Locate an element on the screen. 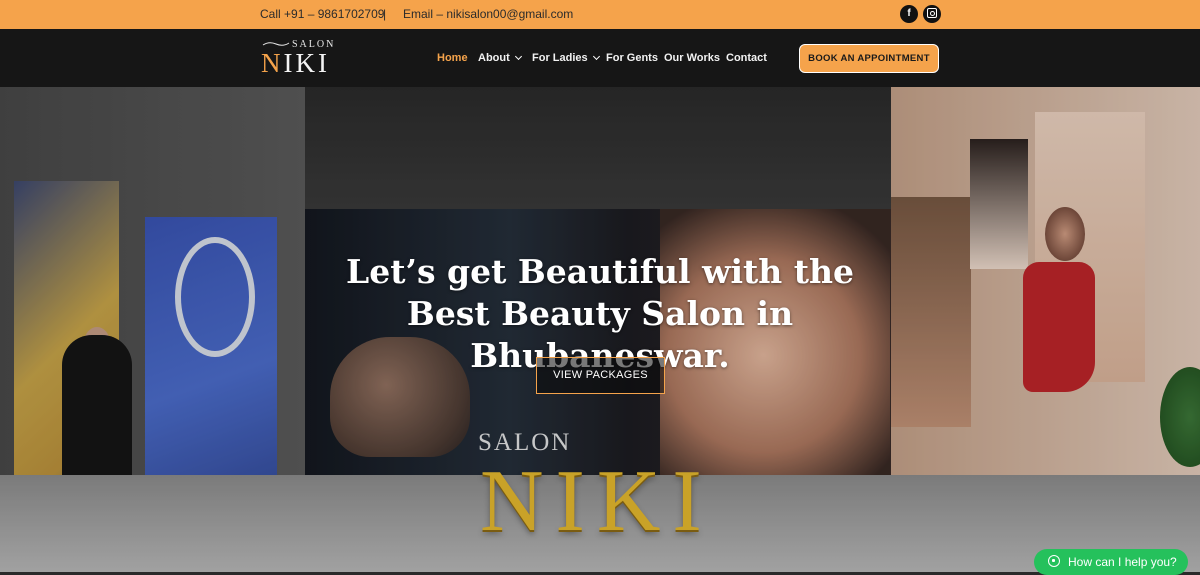 This screenshot has width=1200, height=575. logo-niki-text: NIKI is located at coordinates (295, 63).